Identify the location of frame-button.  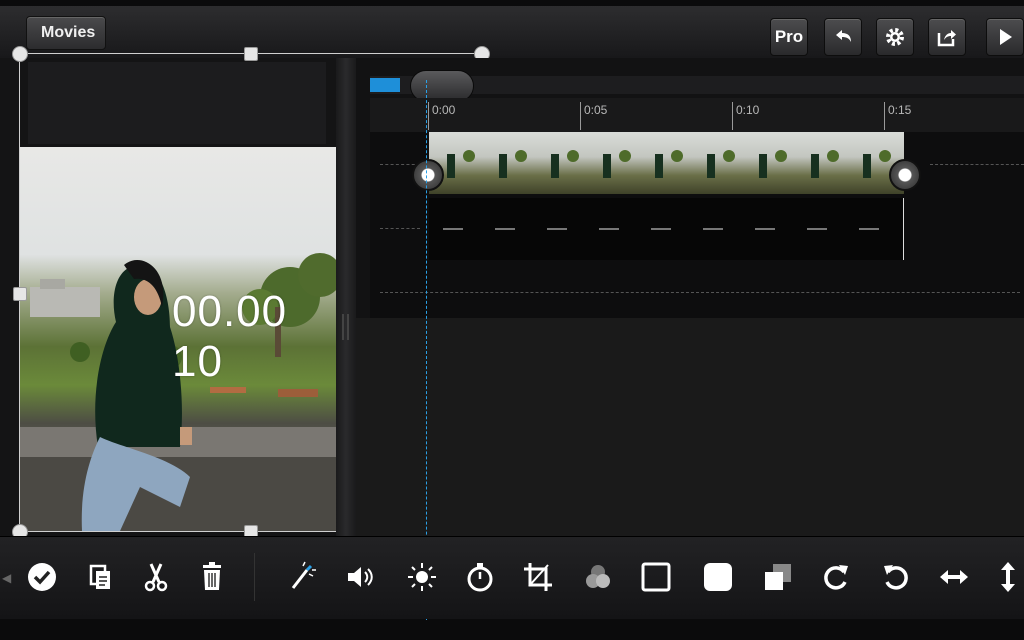
(656, 577).